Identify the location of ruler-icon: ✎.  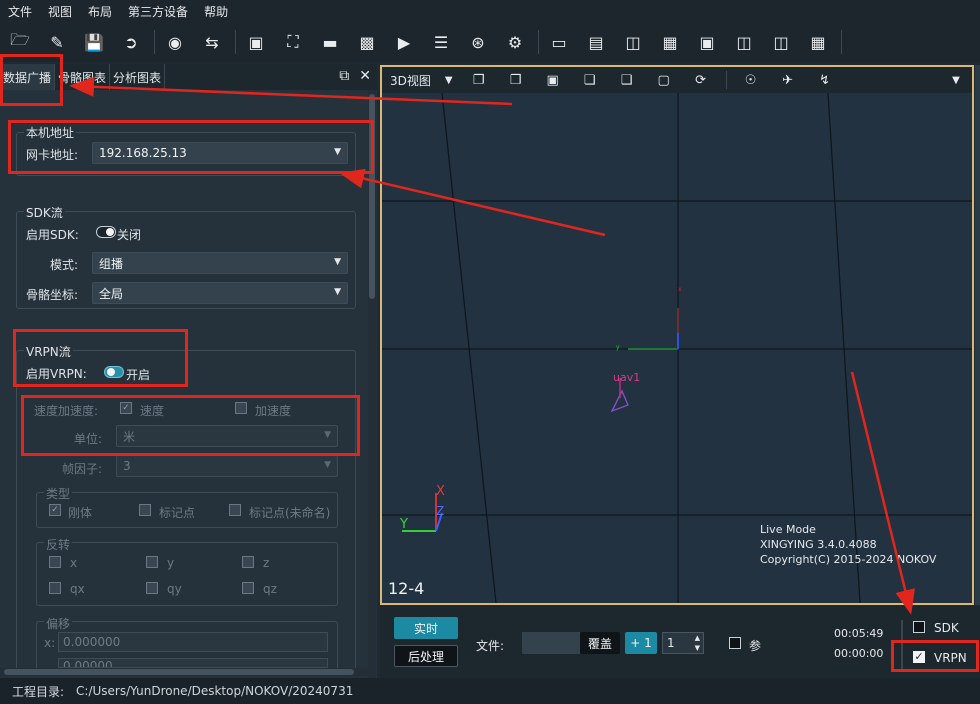
(57, 42).